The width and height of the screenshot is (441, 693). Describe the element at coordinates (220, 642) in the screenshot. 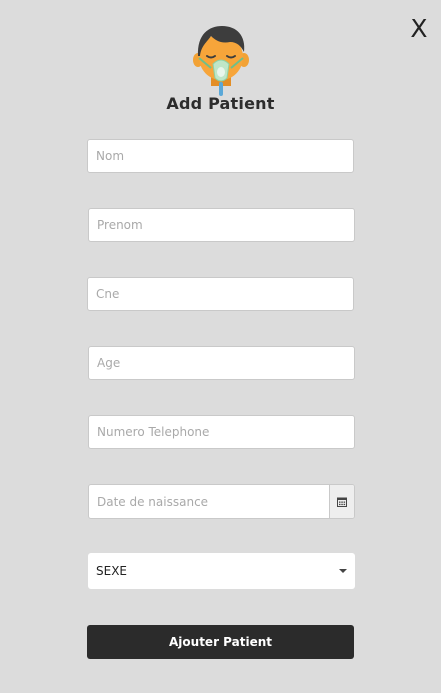

I see `ajouter-patient-button: Ajouter Patient` at that location.